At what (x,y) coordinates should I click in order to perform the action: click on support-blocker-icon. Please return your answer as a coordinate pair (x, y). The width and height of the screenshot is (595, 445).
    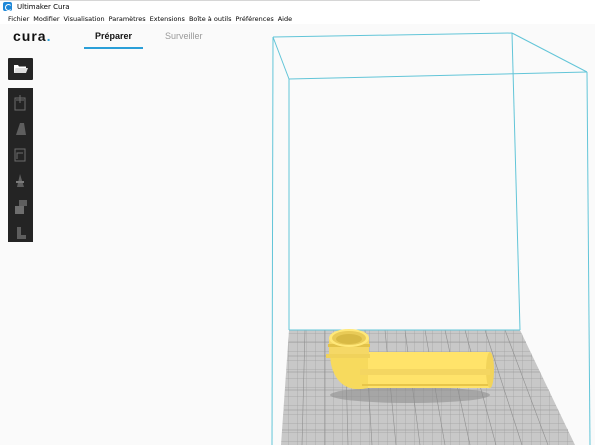
    Looking at the image, I should click on (21, 233).